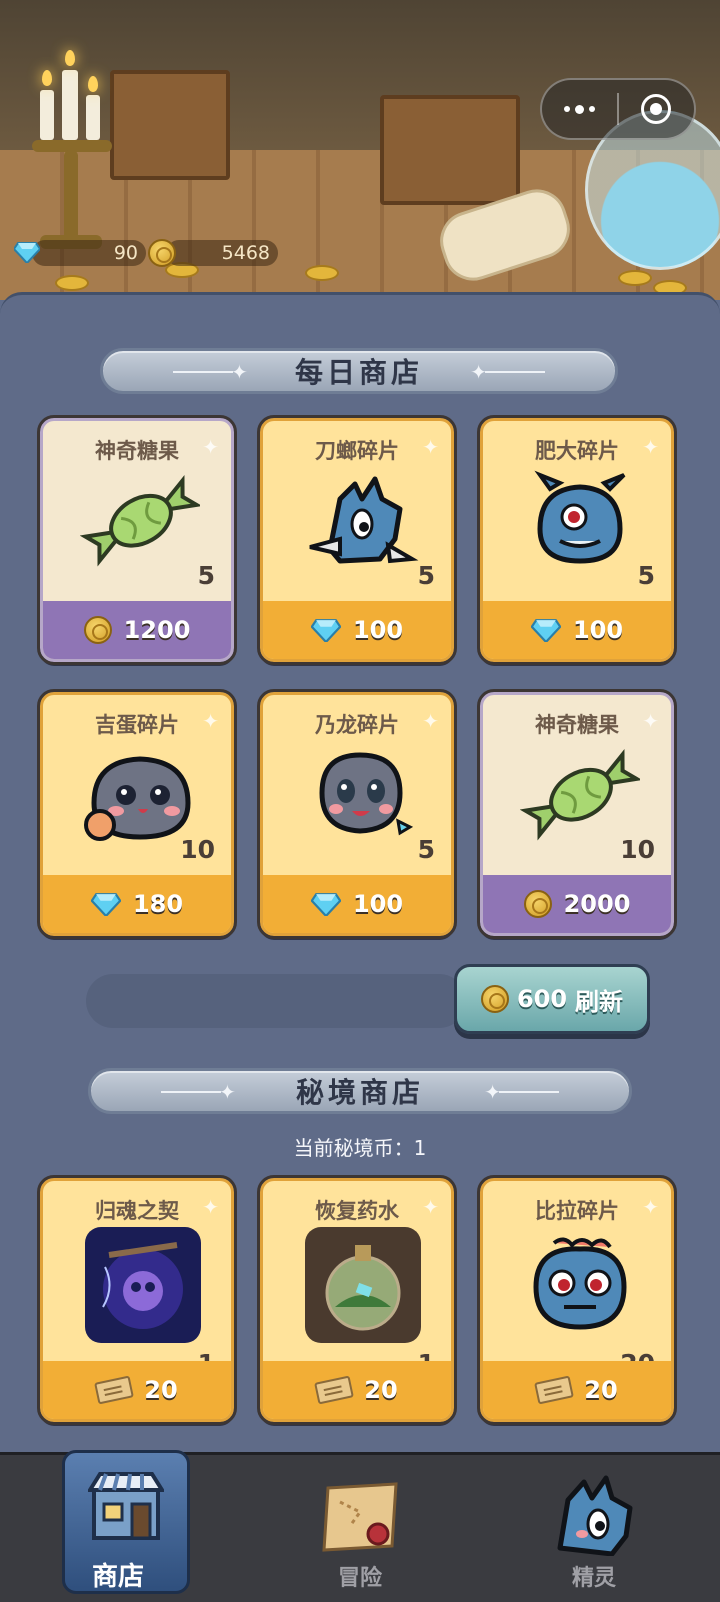 The image size is (720, 1602). I want to click on mini-program-capsule, so click(618, 109).